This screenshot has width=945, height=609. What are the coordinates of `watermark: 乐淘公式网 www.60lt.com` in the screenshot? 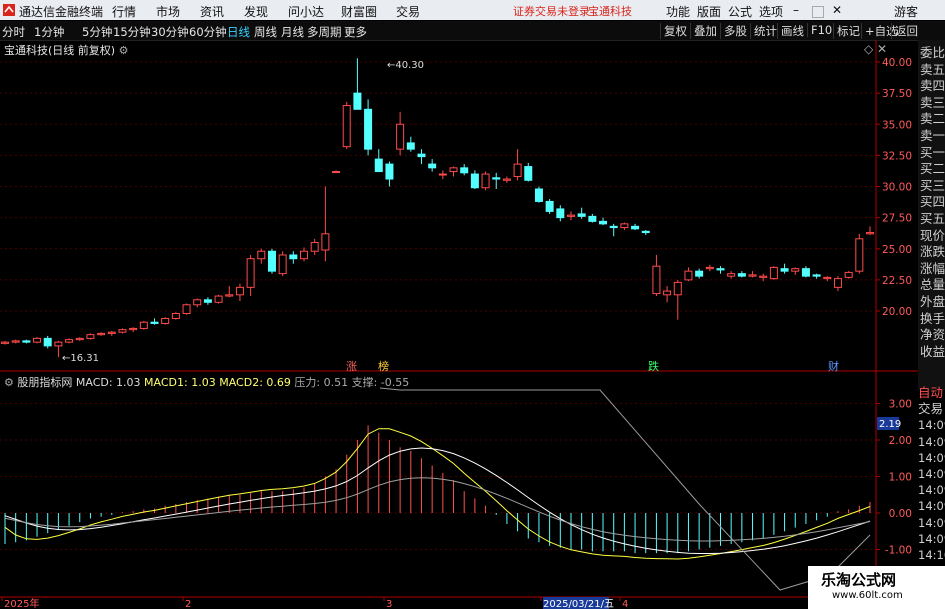 It's located at (876, 587).